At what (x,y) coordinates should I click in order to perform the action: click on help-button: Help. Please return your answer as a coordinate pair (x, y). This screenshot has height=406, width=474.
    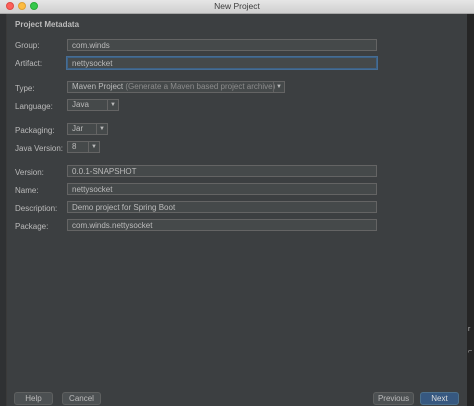
    Looking at the image, I should click on (33, 398).